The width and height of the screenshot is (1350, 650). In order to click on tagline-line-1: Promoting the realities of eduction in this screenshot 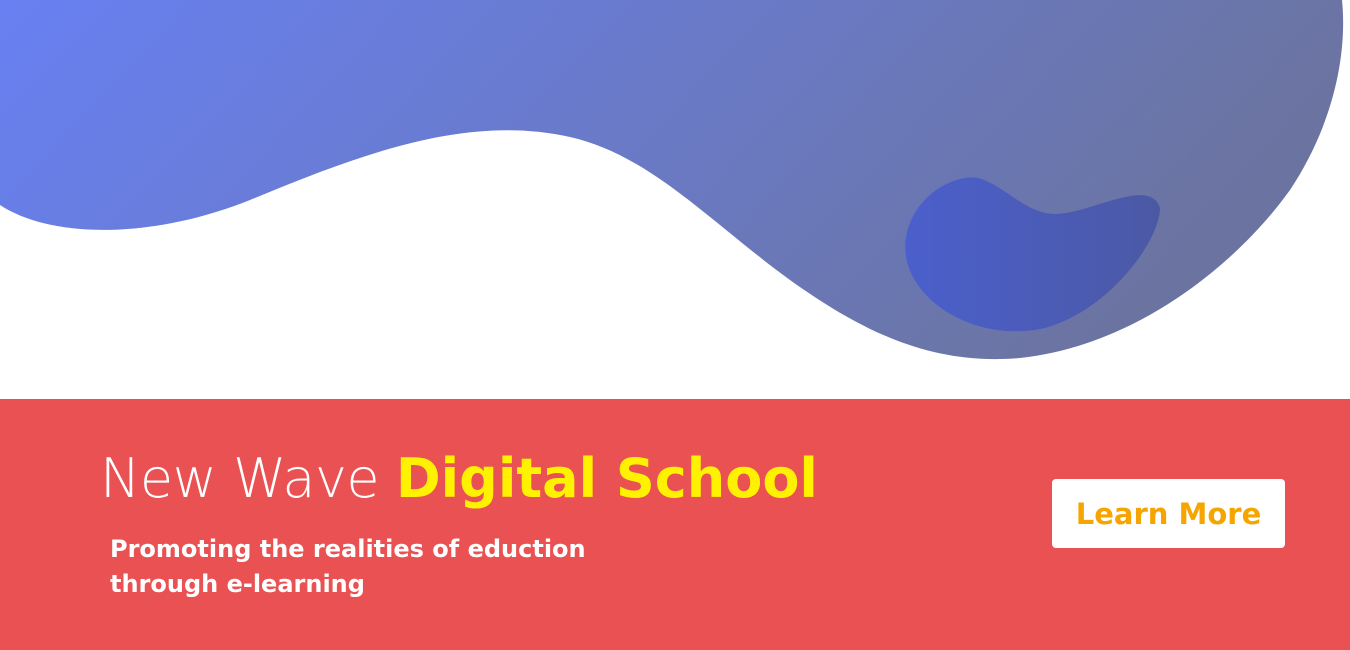, I will do `click(348, 549)`.